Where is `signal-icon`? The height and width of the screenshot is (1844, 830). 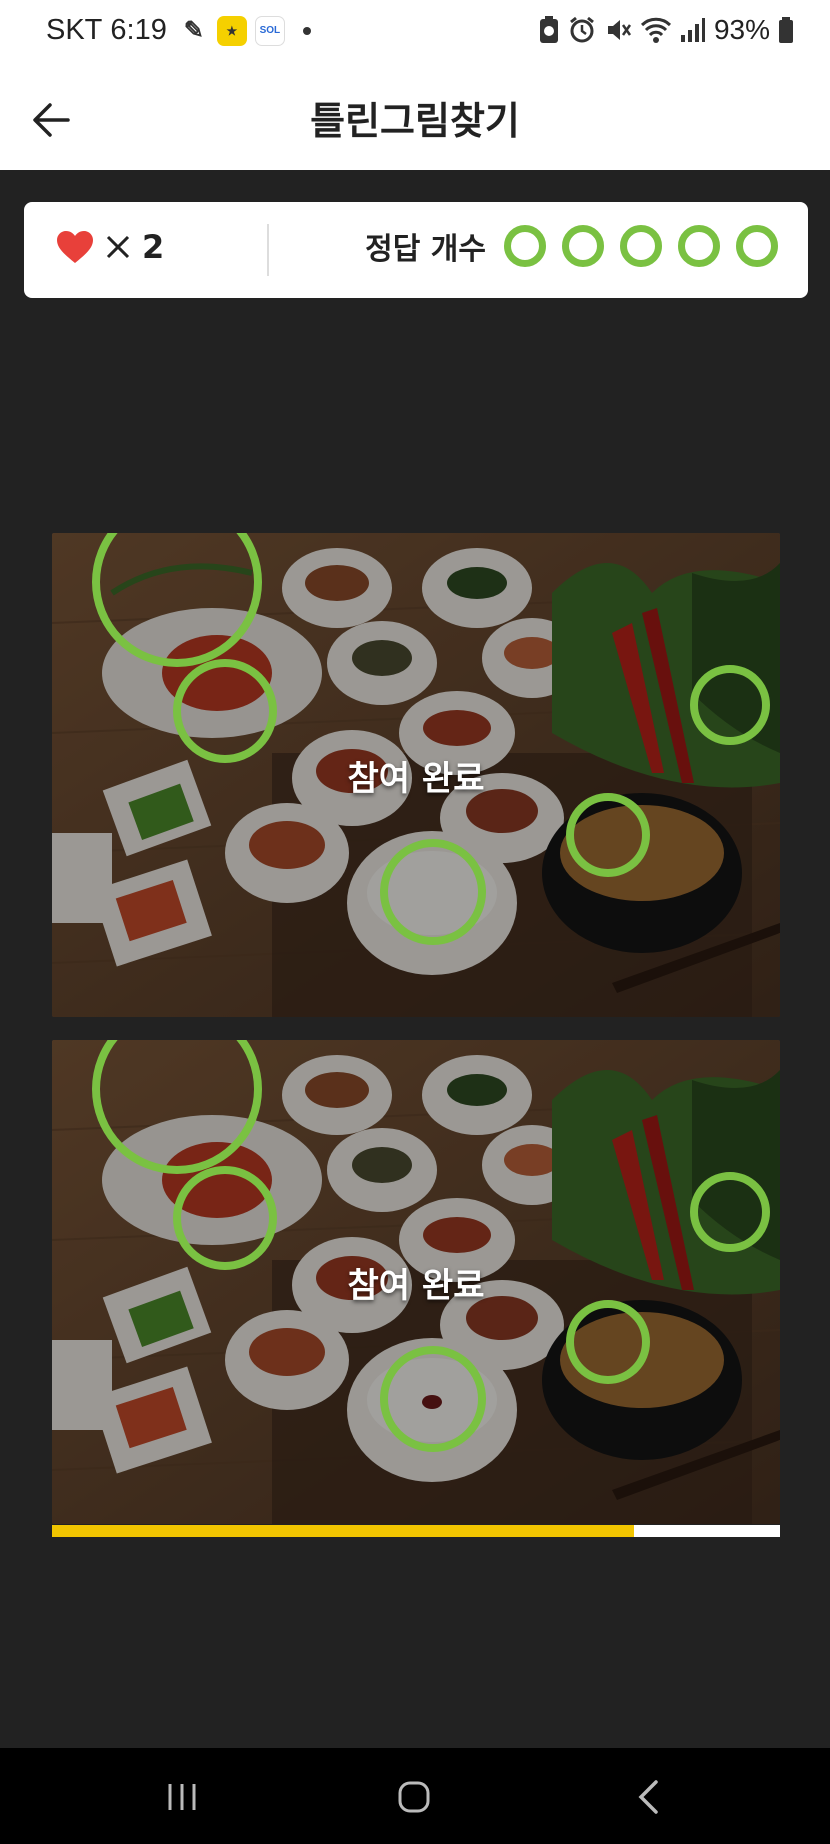
signal-icon is located at coordinates (693, 30).